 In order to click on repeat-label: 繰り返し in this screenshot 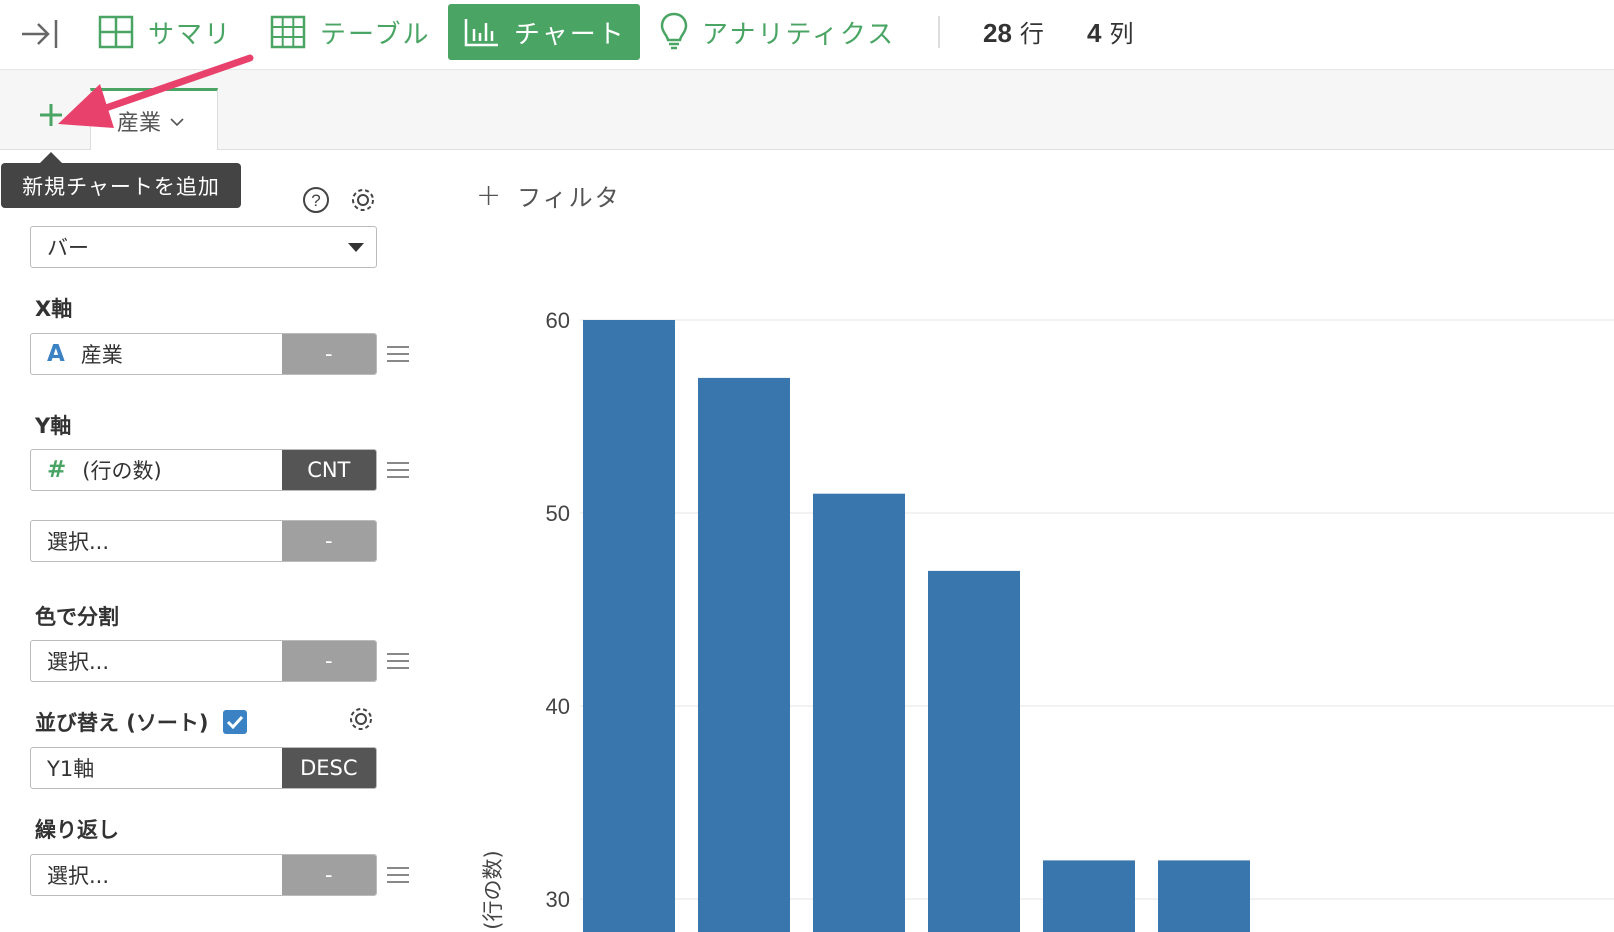, I will do `click(77, 830)`.